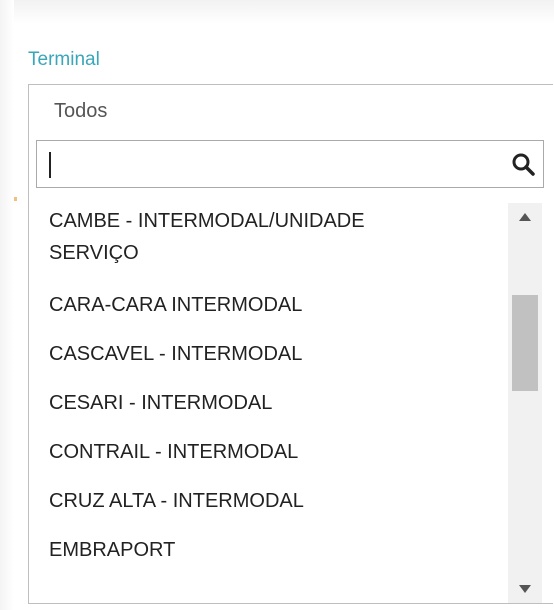 This screenshot has height=610, width=554. What do you see at coordinates (269, 550) in the screenshot?
I see `option-item: EMBRAPORT` at bounding box center [269, 550].